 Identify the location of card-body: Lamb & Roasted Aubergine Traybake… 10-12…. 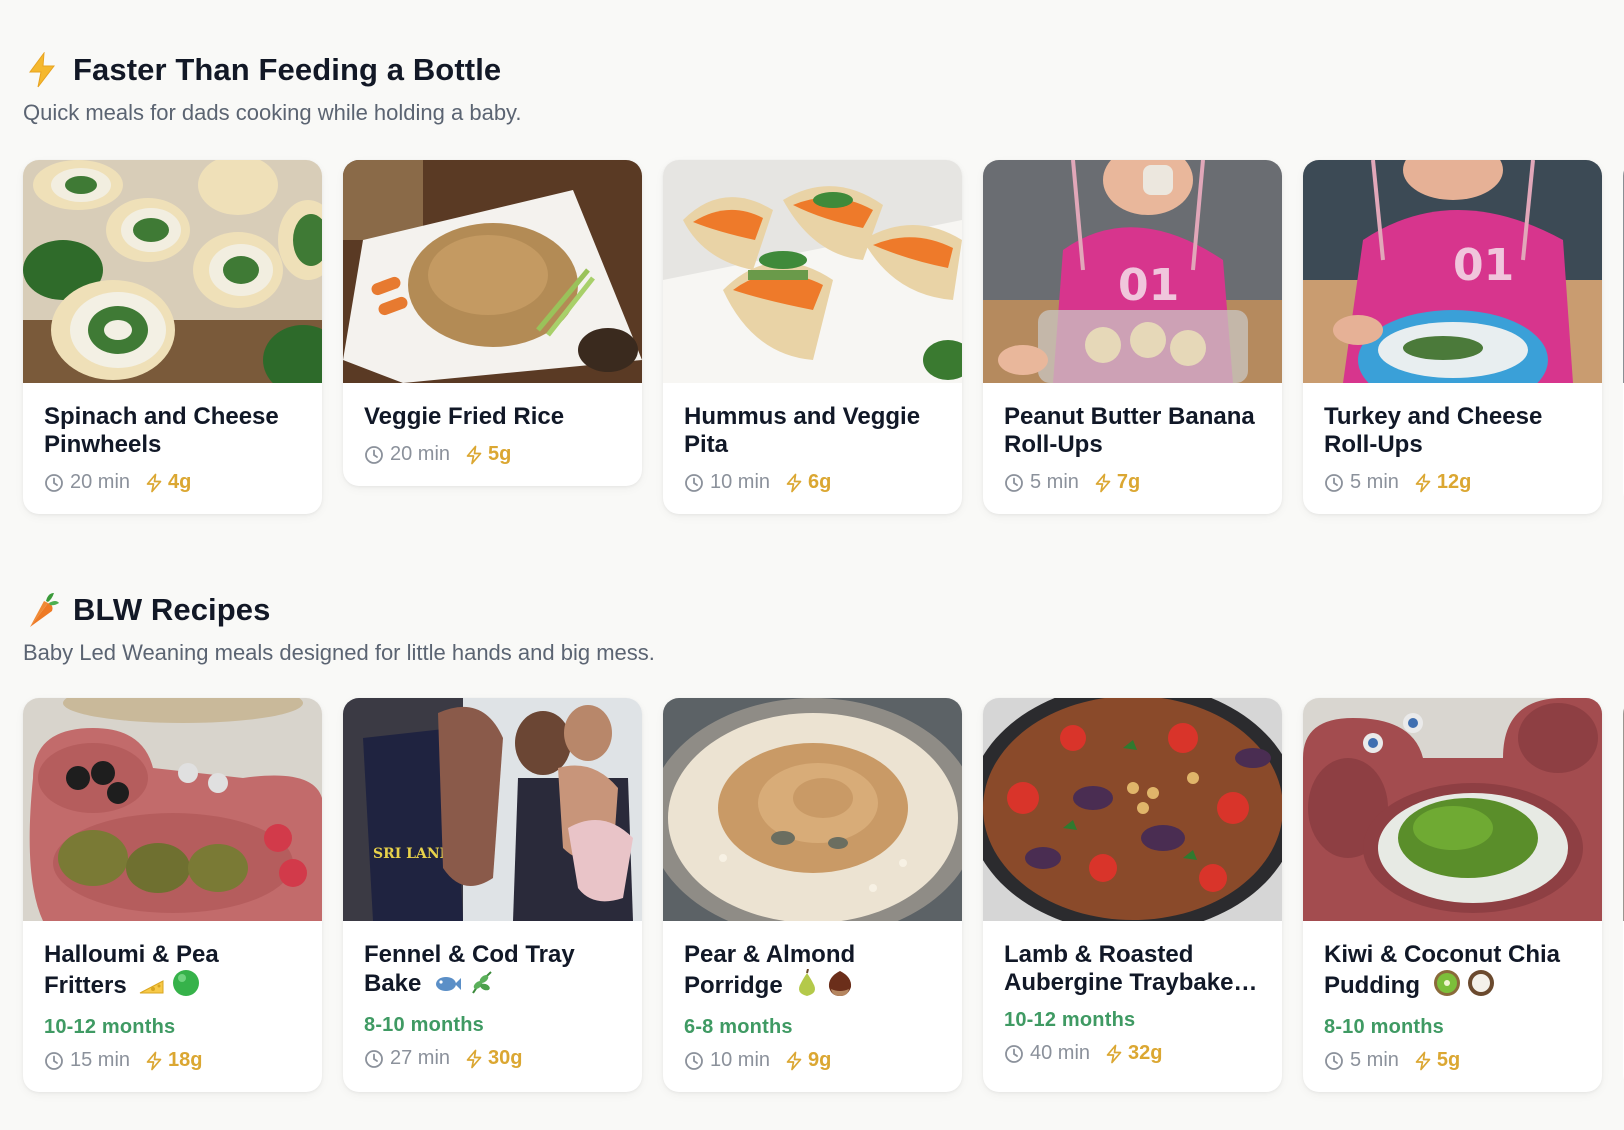
(1132, 1003).